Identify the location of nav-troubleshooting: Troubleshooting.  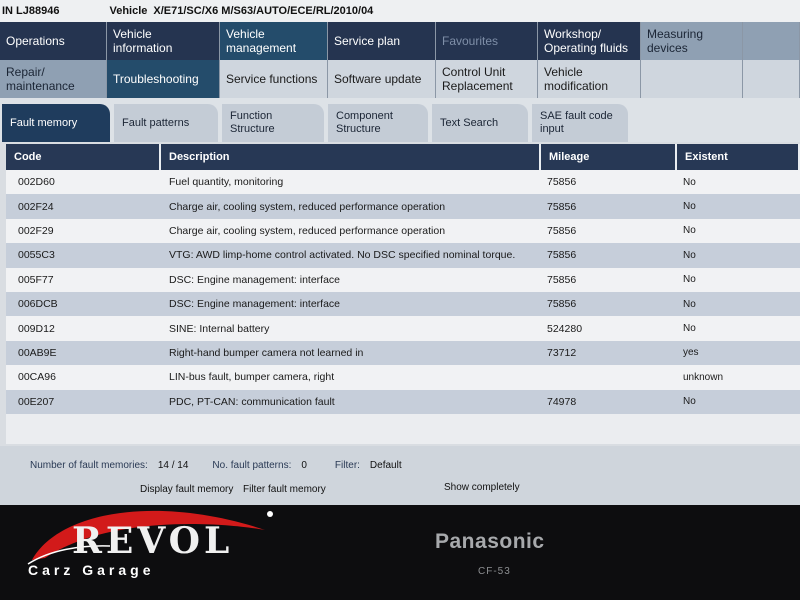
(163, 79).